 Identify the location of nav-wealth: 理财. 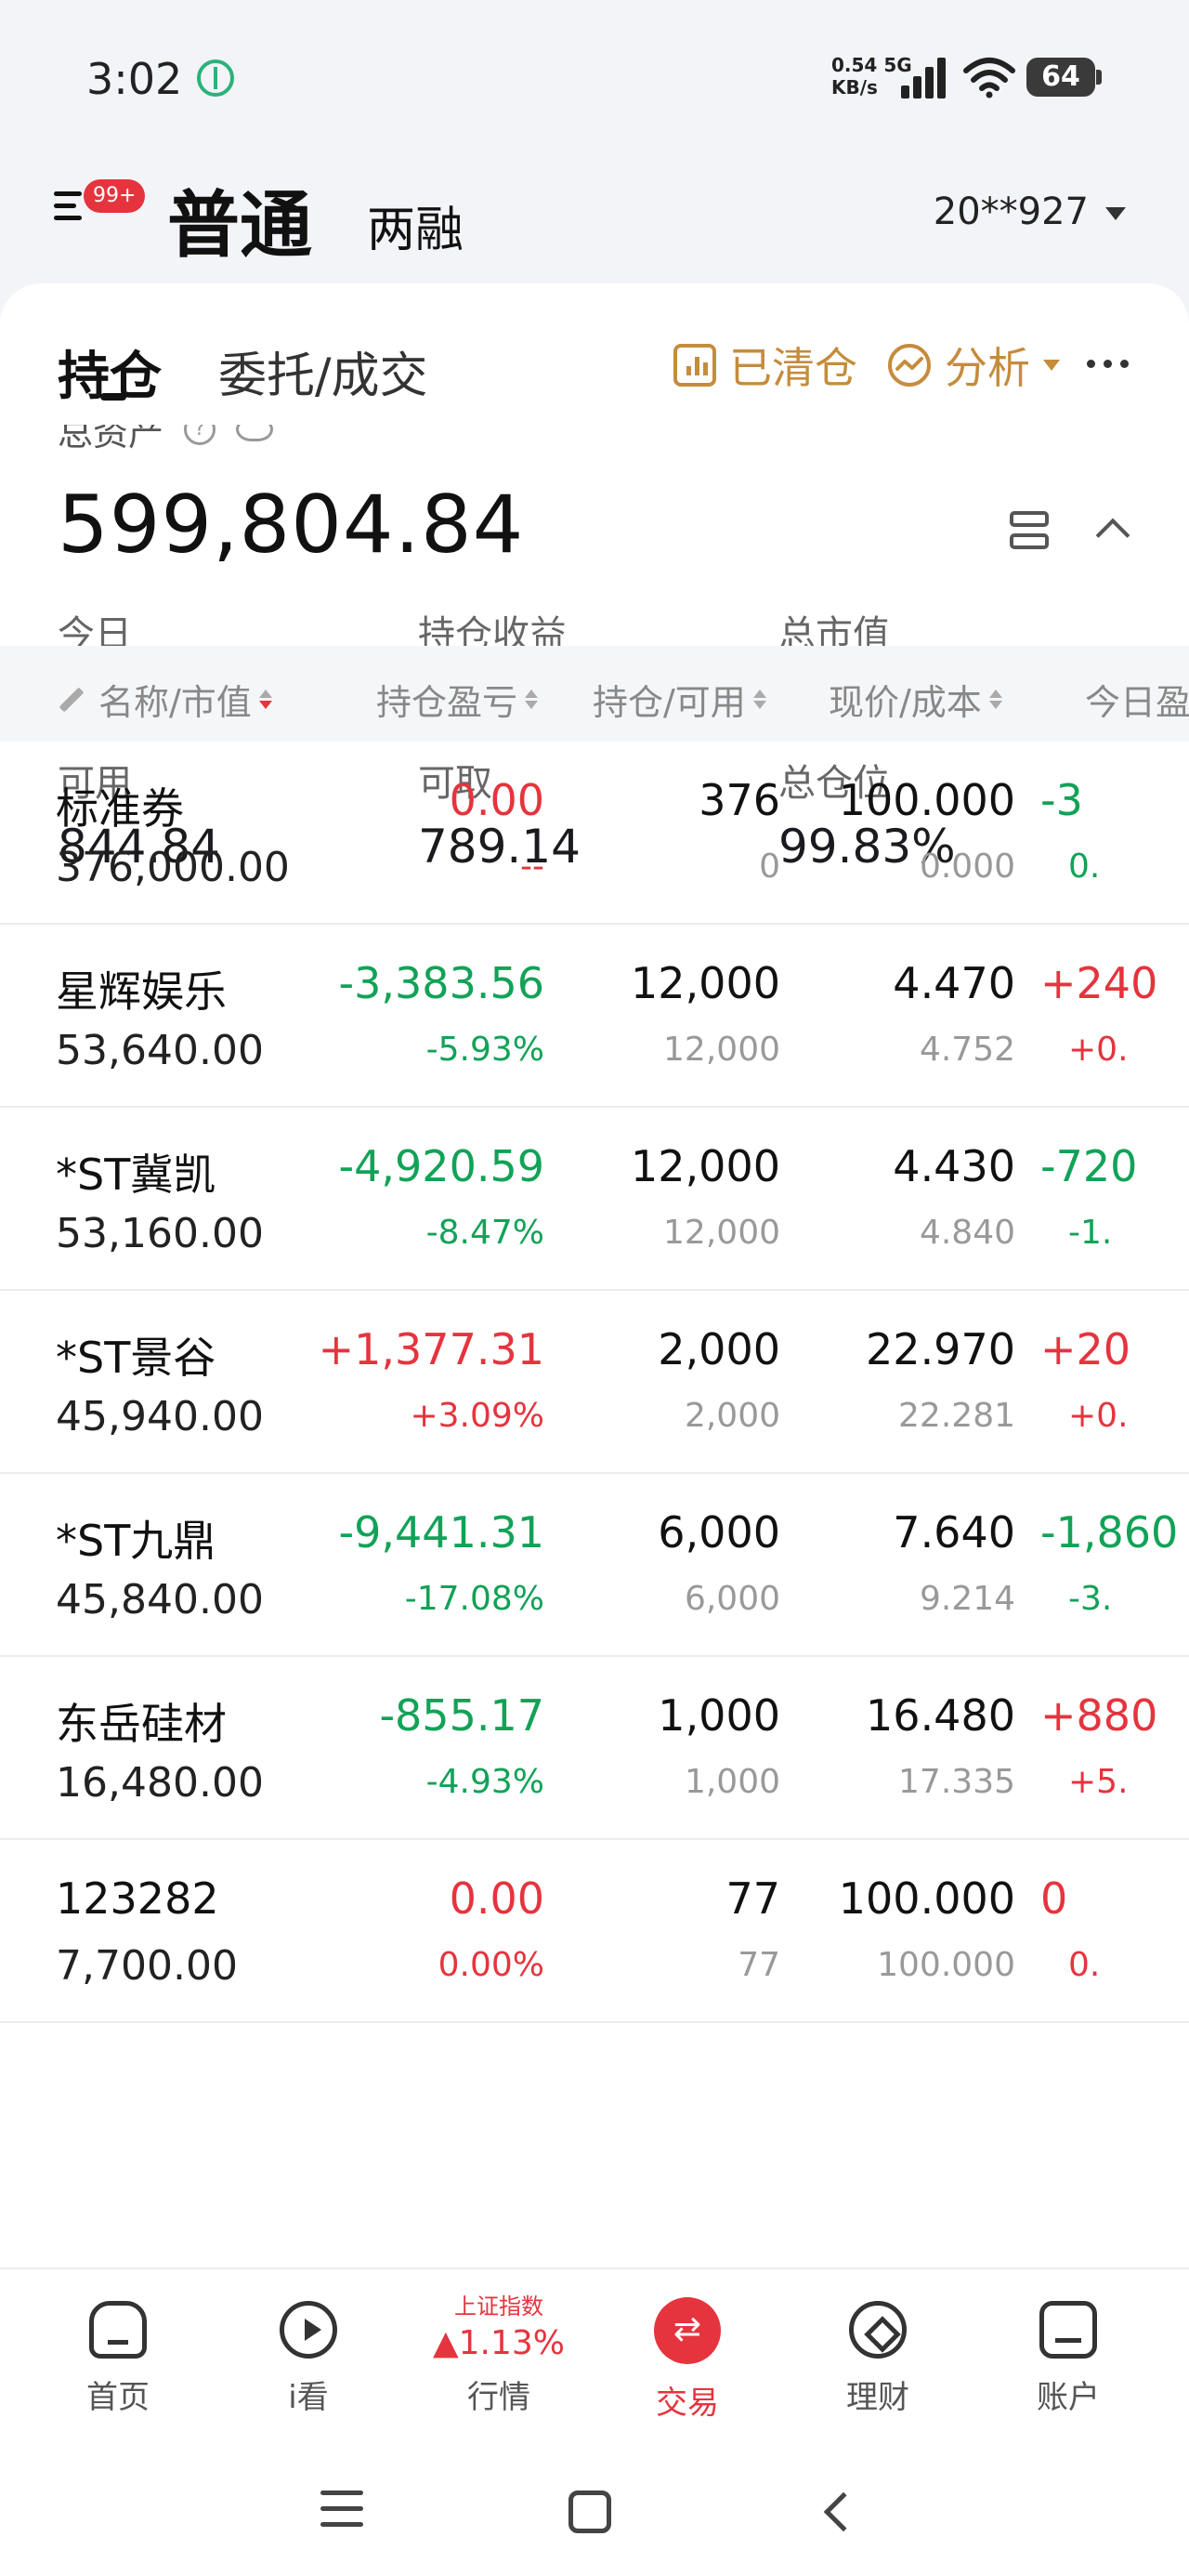
(878, 2352).